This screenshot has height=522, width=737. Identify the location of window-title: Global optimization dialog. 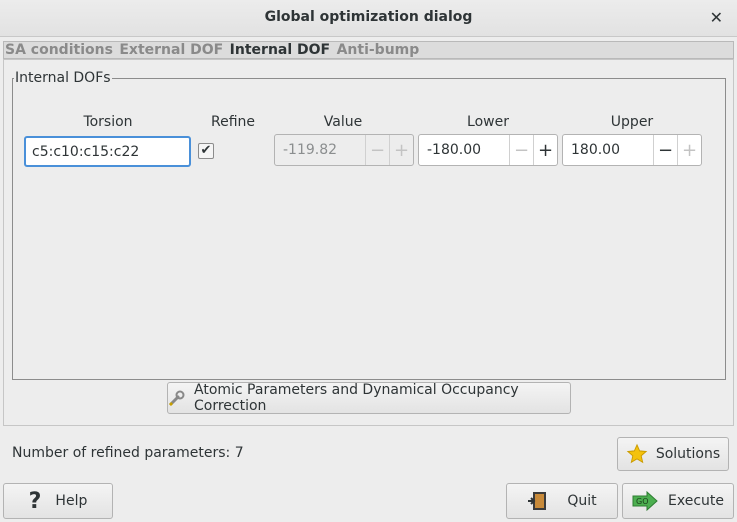
(368, 17).